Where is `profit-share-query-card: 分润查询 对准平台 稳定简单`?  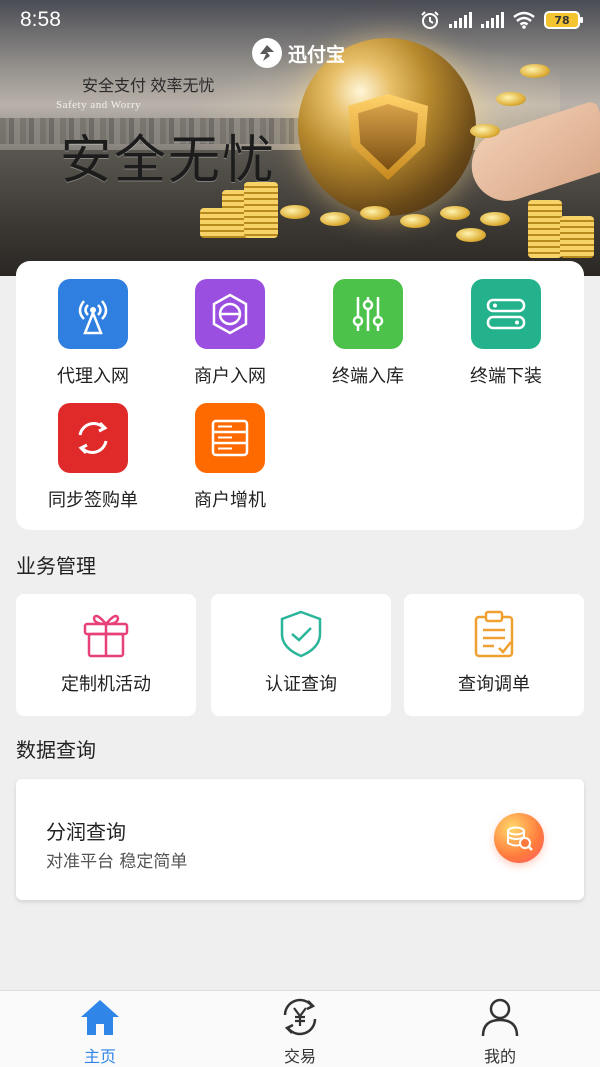
profit-share-query-card: 分润查询 对准平台 稳定简单 is located at coordinates (300, 839).